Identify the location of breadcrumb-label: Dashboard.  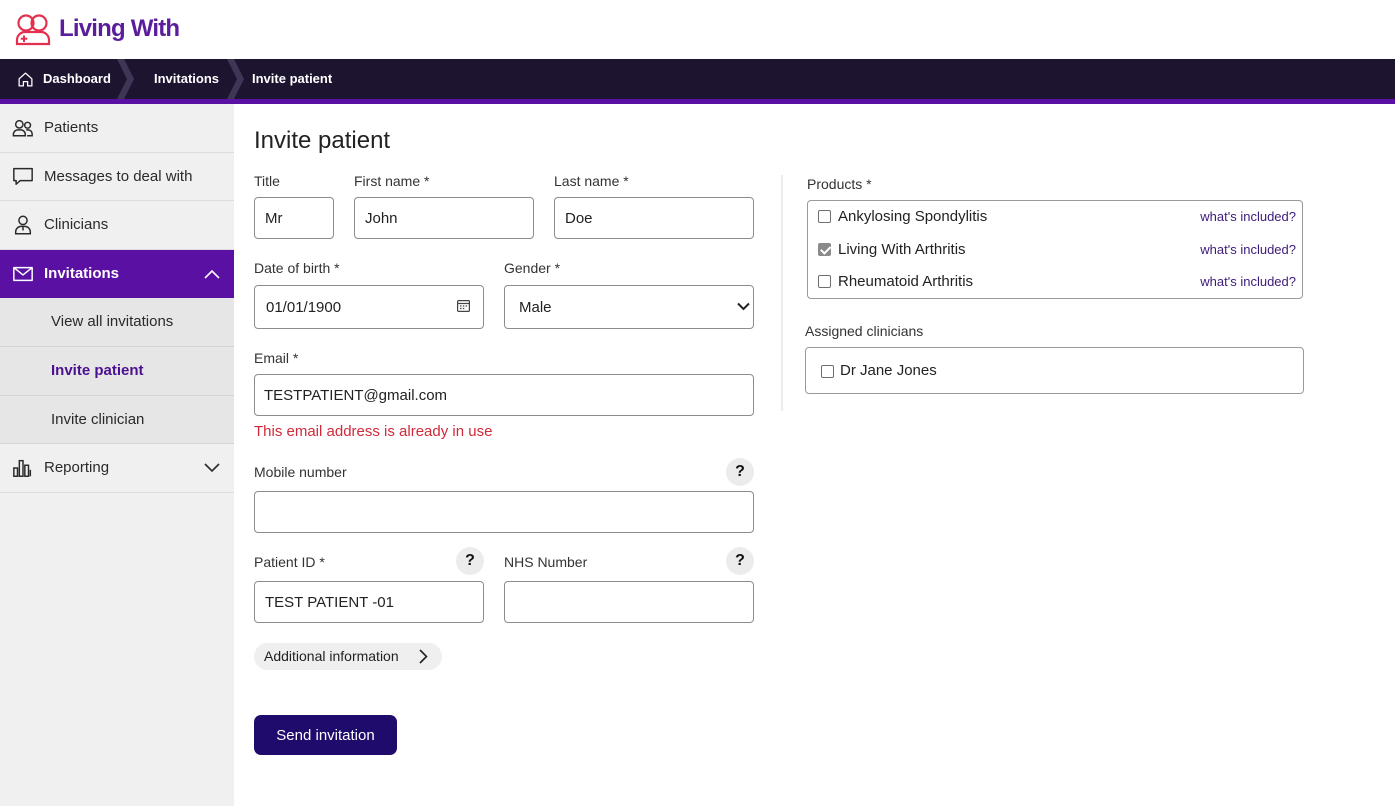
(77, 78).